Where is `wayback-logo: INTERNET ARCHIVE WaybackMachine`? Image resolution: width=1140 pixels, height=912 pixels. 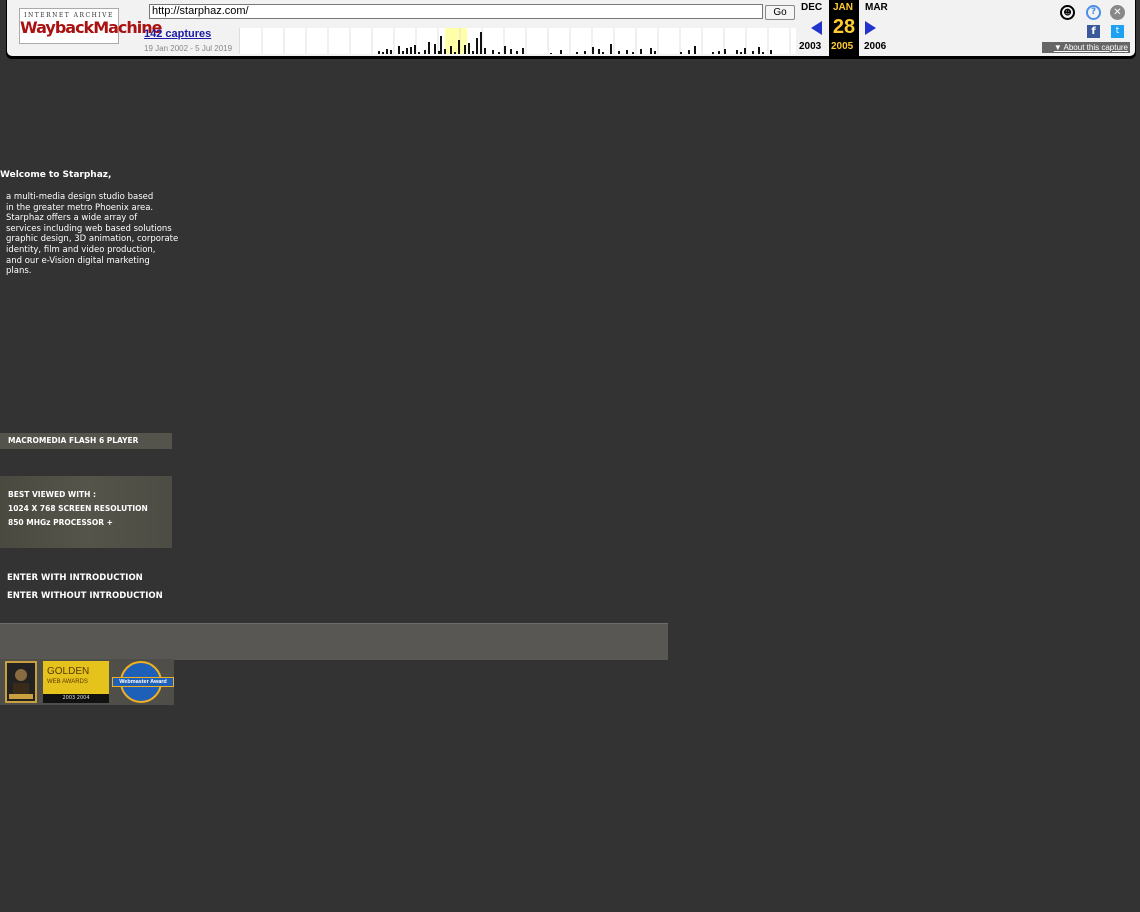 wayback-logo: INTERNET ARCHIVE WaybackMachine is located at coordinates (91, 26).